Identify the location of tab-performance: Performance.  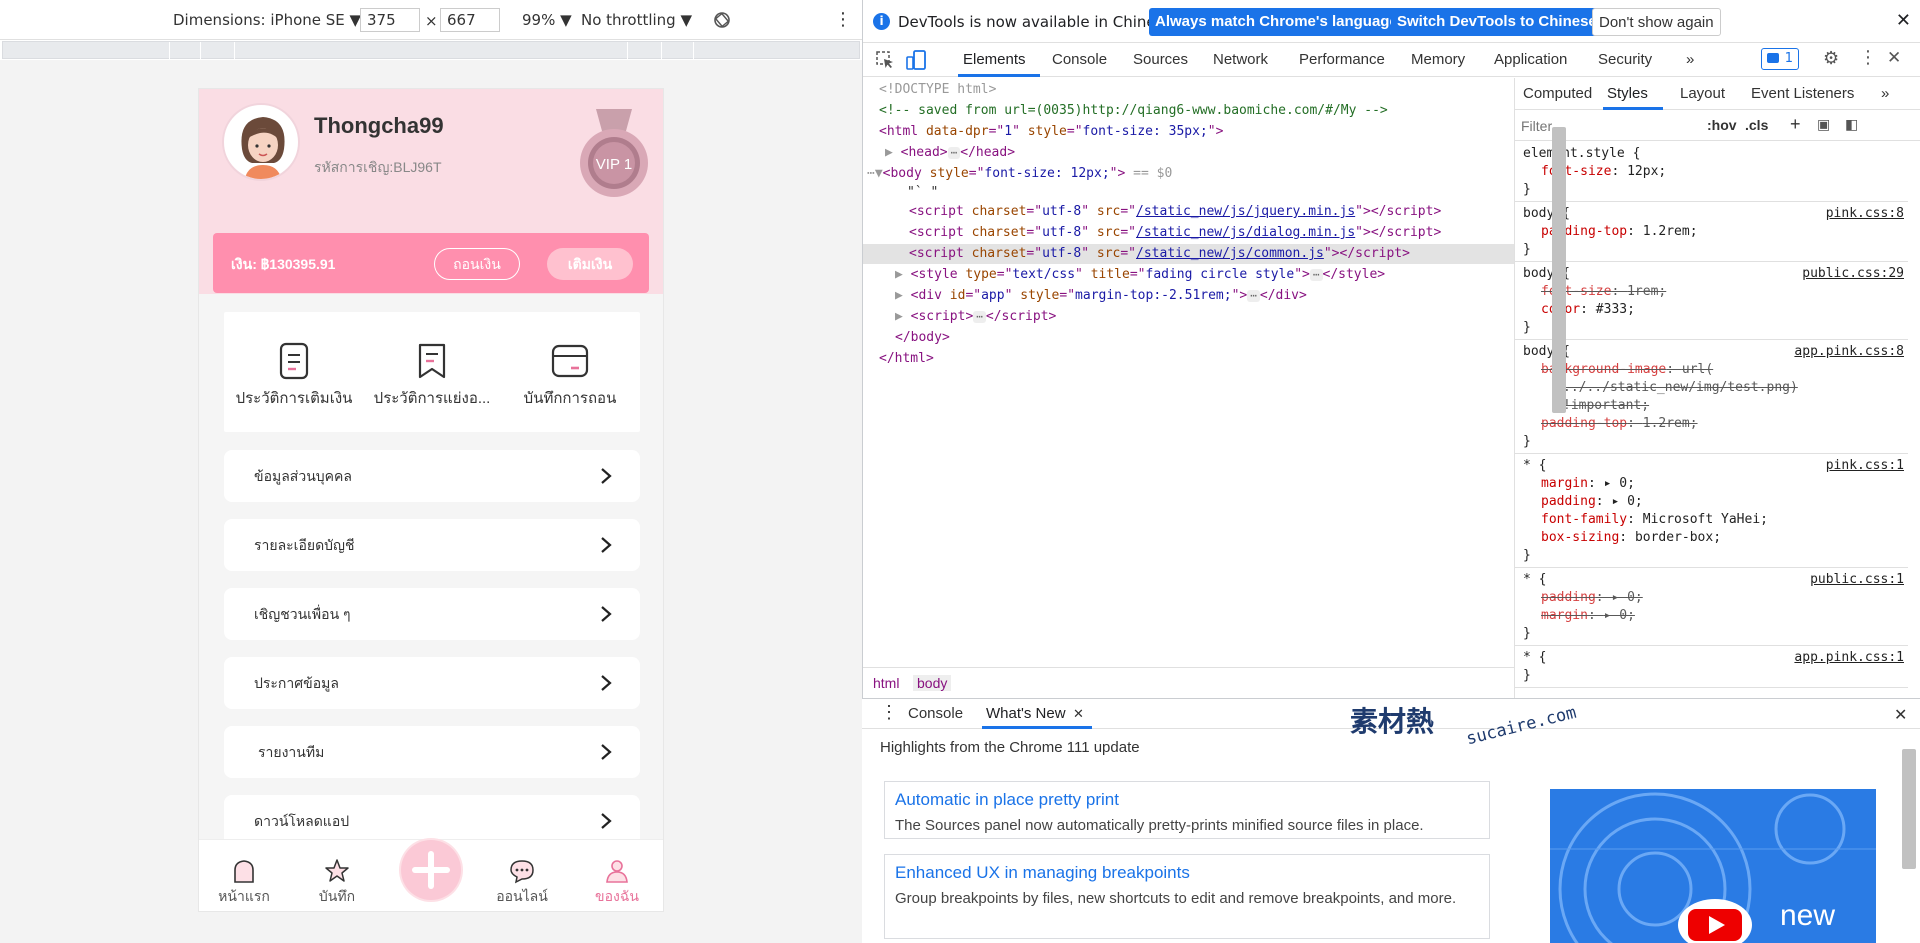
(1342, 59).